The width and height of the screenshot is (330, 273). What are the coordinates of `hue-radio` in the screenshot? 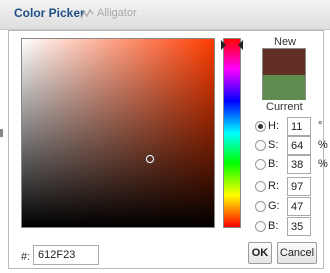 It's located at (260, 126).